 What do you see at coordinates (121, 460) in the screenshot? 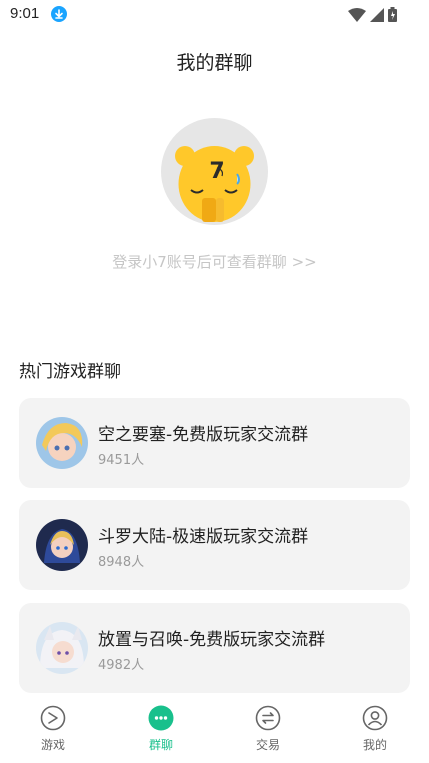
I see `group-member-count: 9451人` at bounding box center [121, 460].